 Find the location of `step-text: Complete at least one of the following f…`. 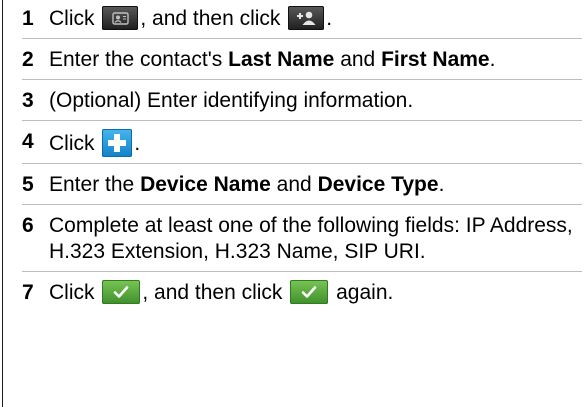

step-text: Complete at least one of the following f… is located at coordinates (311, 238).